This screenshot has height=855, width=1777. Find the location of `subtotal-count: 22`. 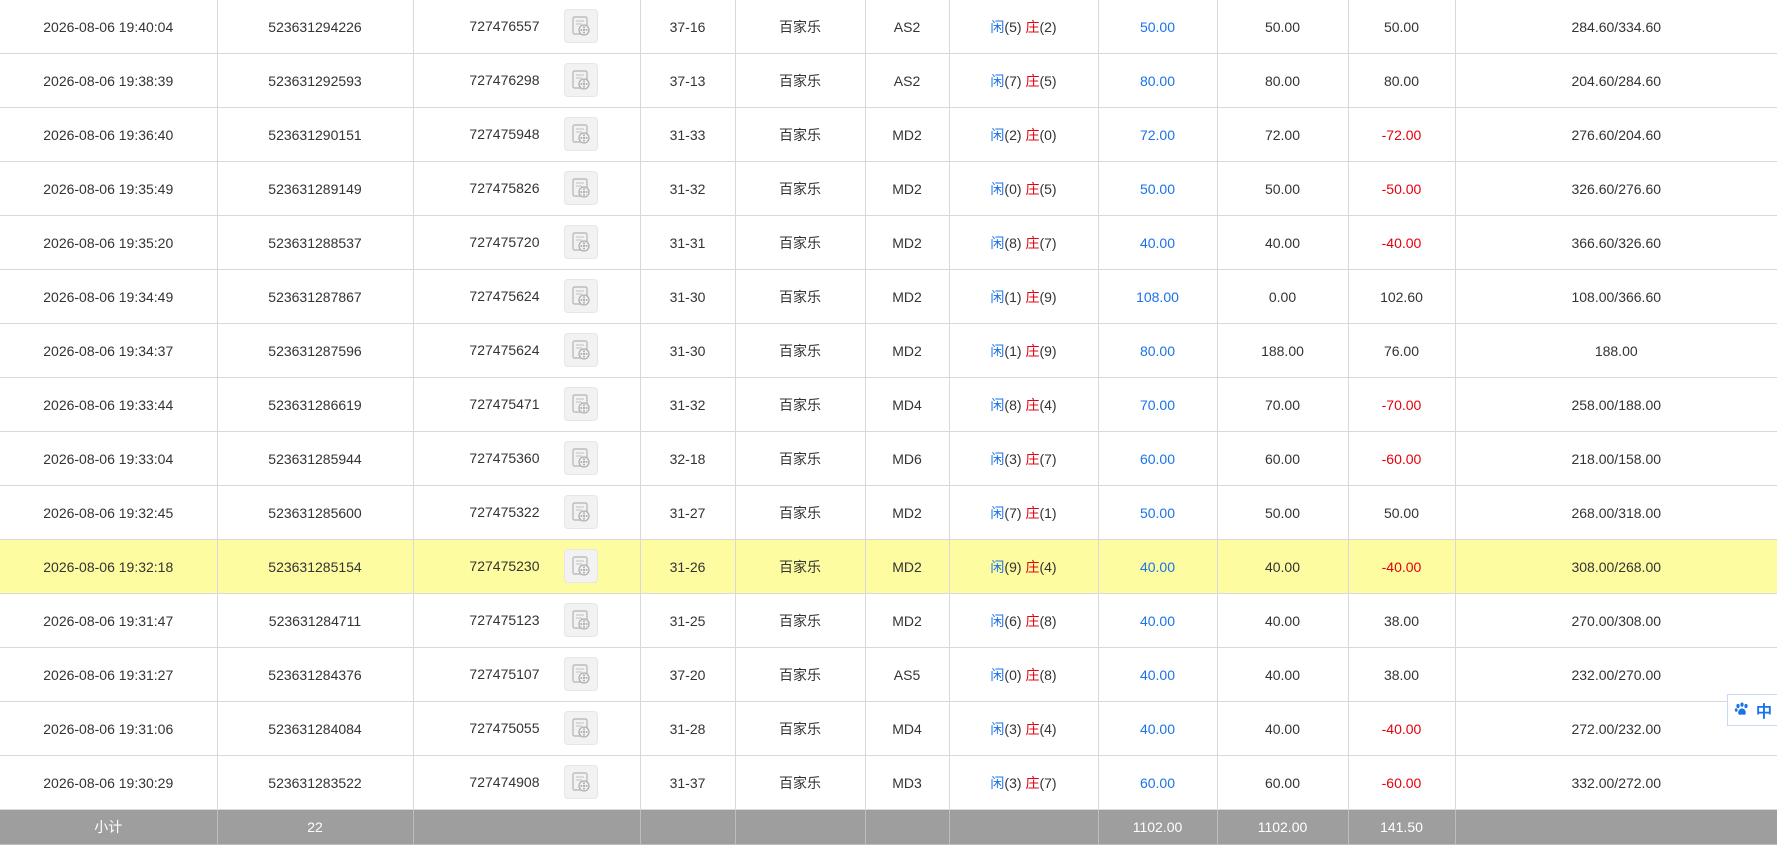

subtotal-count: 22 is located at coordinates (315, 827).